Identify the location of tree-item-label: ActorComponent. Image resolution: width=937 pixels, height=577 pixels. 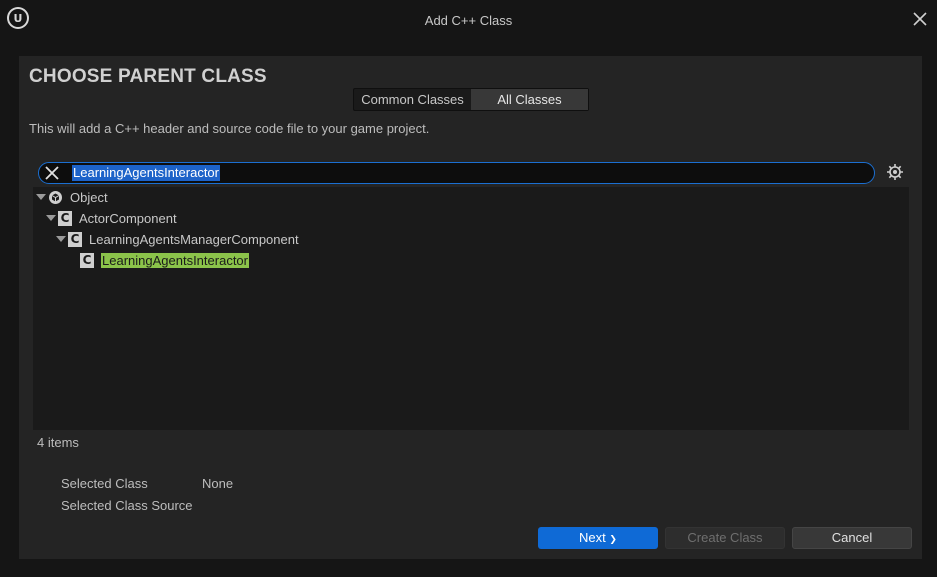
(128, 218).